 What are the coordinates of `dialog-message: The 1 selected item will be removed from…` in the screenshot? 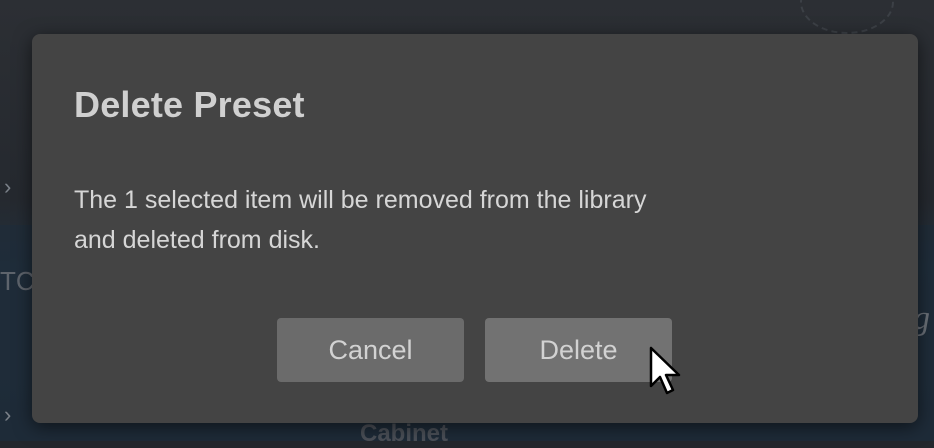 It's located at (464, 220).